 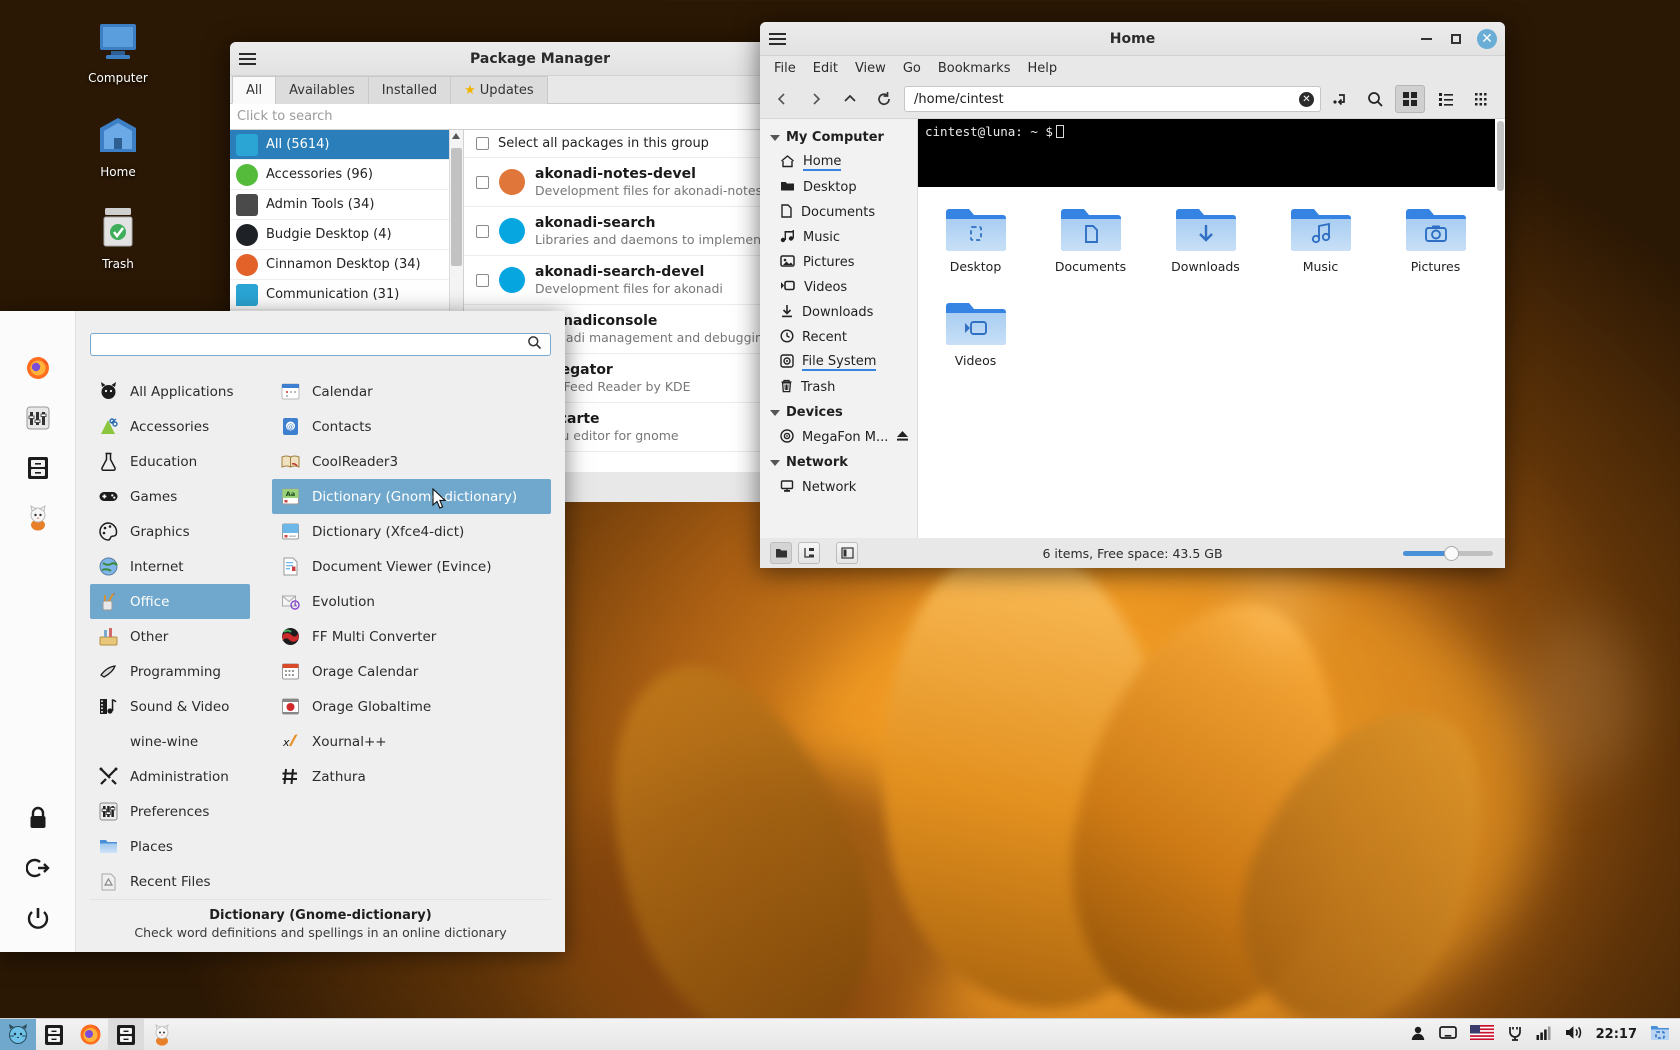 I want to click on list-view-icon, so click(x=1446, y=99).